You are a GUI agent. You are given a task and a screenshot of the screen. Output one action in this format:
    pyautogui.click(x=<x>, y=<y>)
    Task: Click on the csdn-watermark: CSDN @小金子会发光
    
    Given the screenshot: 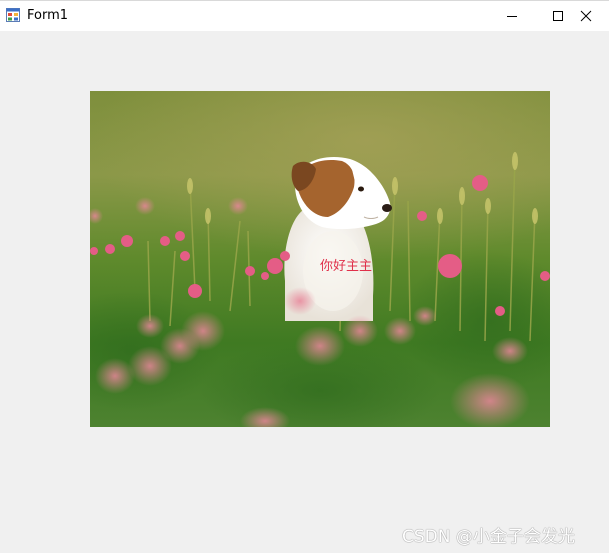 What is the action you would take?
    pyautogui.click(x=488, y=537)
    